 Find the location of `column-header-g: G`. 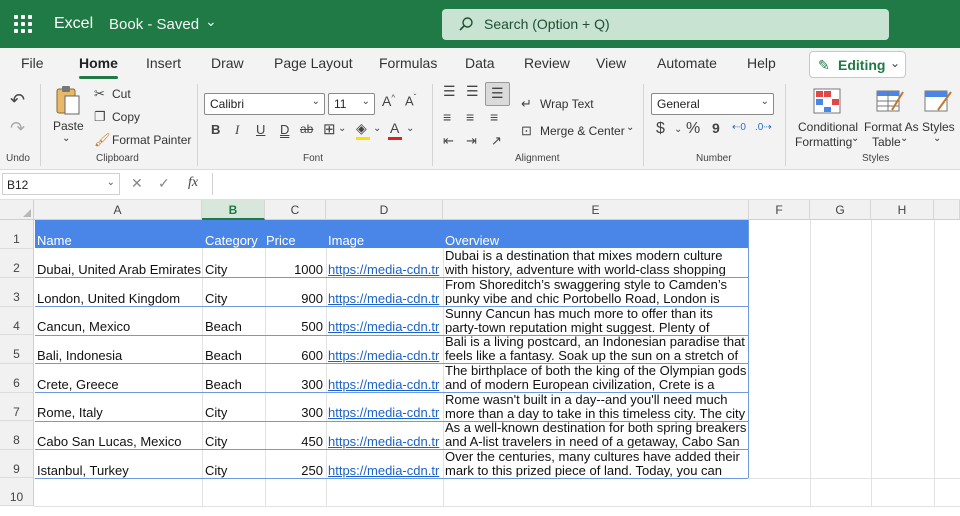

column-header-g: G is located at coordinates (840, 210).